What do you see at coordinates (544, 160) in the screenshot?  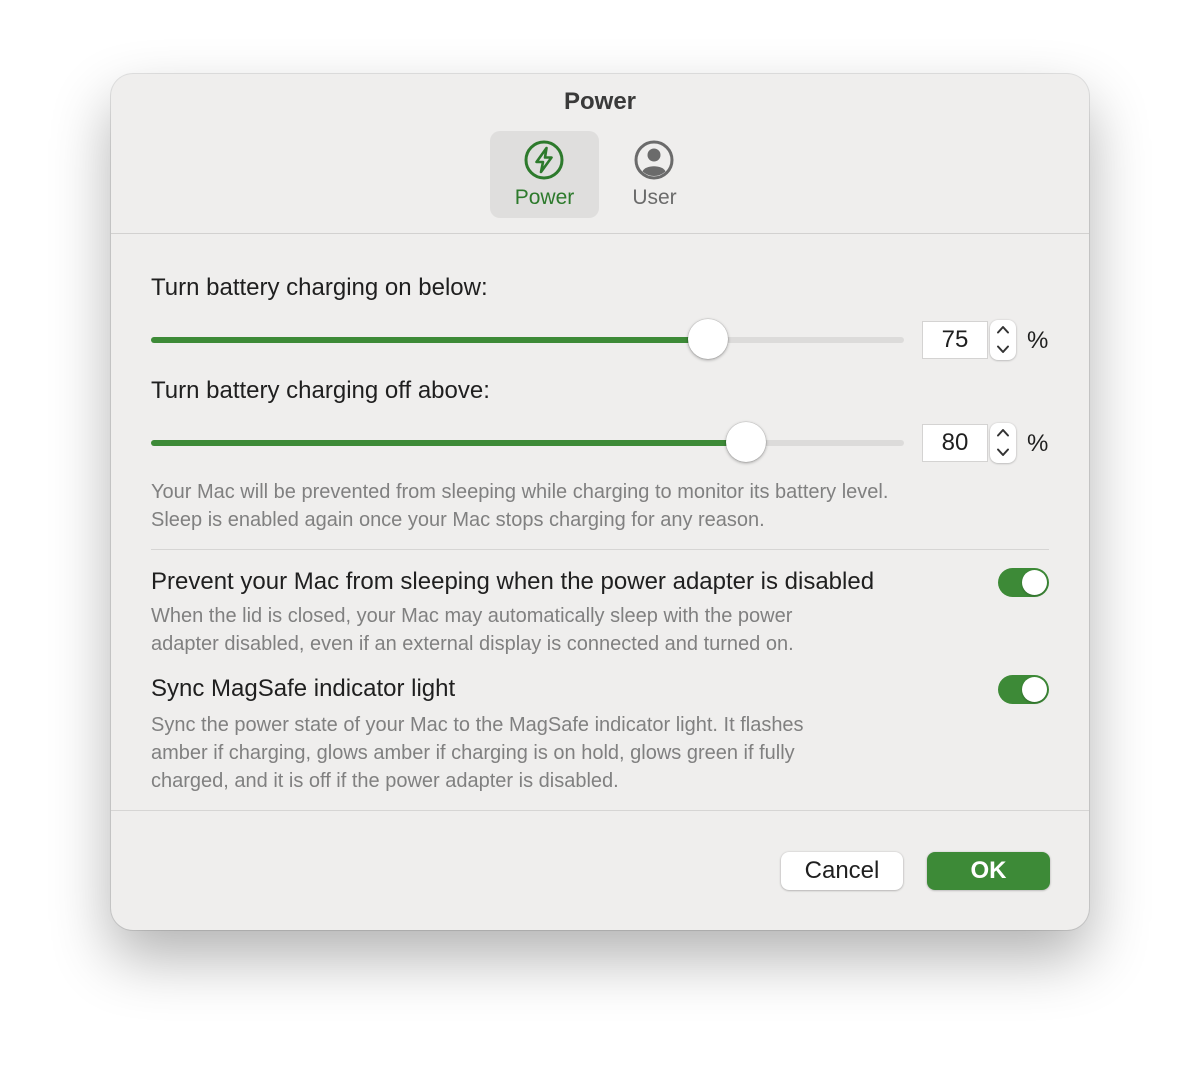 I see `bolt-circle-icon` at bounding box center [544, 160].